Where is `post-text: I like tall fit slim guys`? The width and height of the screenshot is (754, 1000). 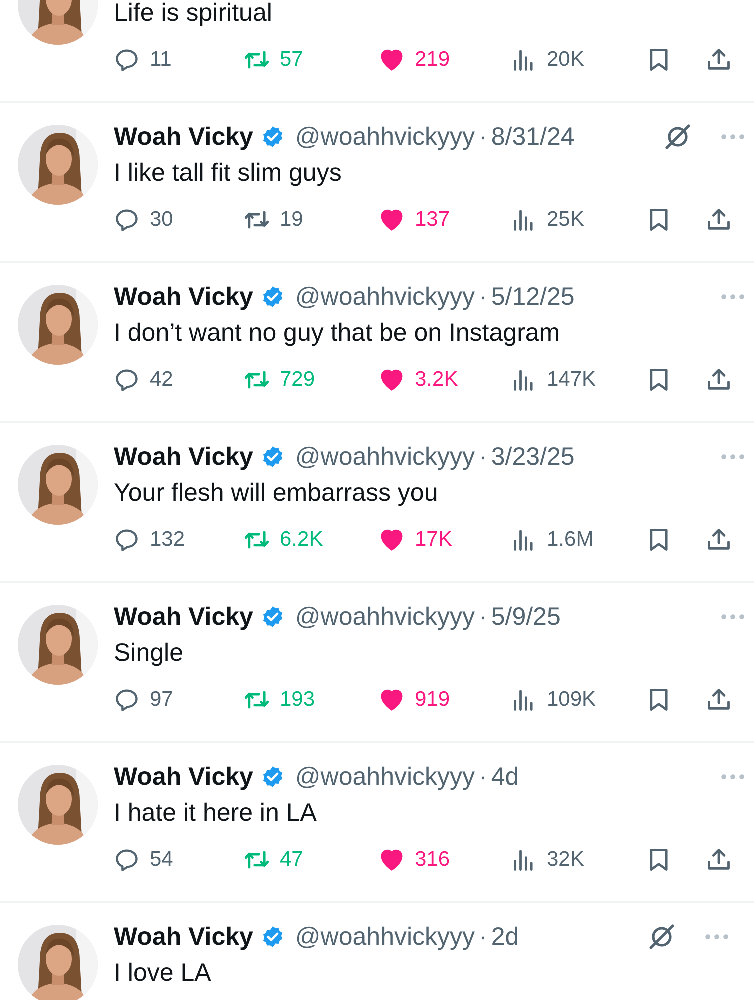
post-text: I like tall fit slim guys is located at coordinates (228, 173).